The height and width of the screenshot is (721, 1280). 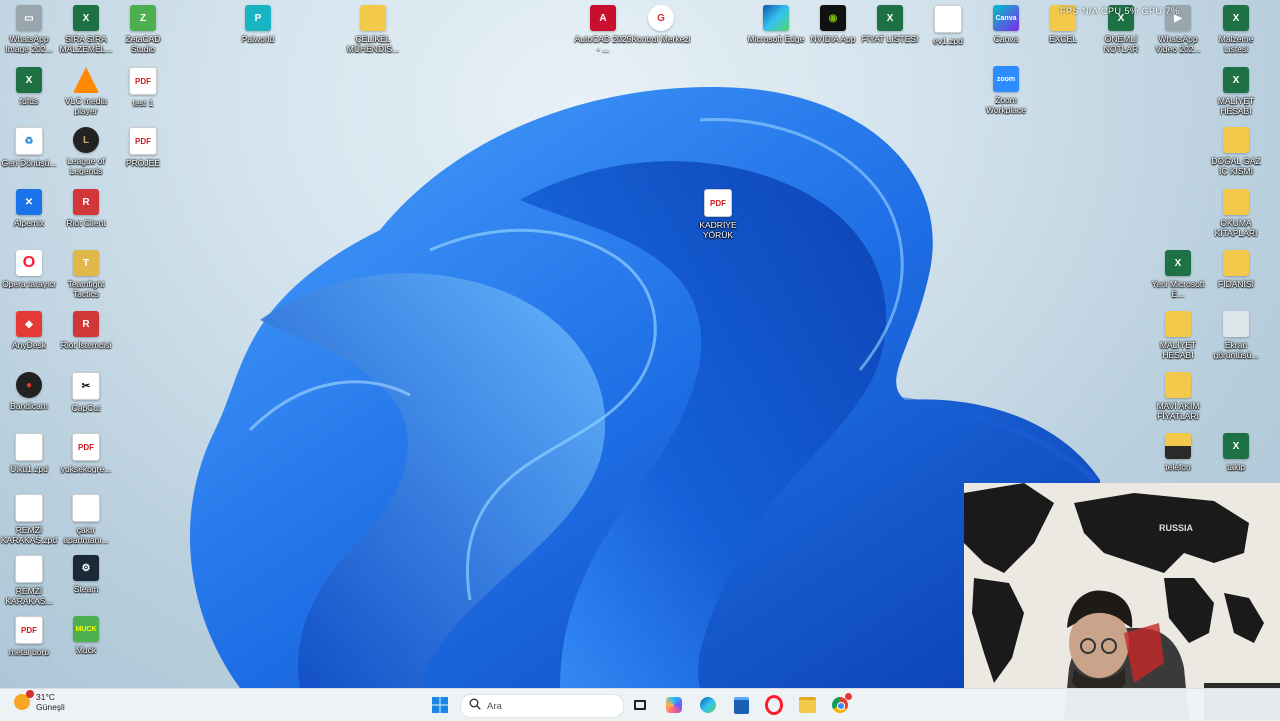 What do you see at coordinates (86, 340) in the screenshot?
I see `desktop-icon: R Riot İstemcisi` at bounding box center [86, 340].